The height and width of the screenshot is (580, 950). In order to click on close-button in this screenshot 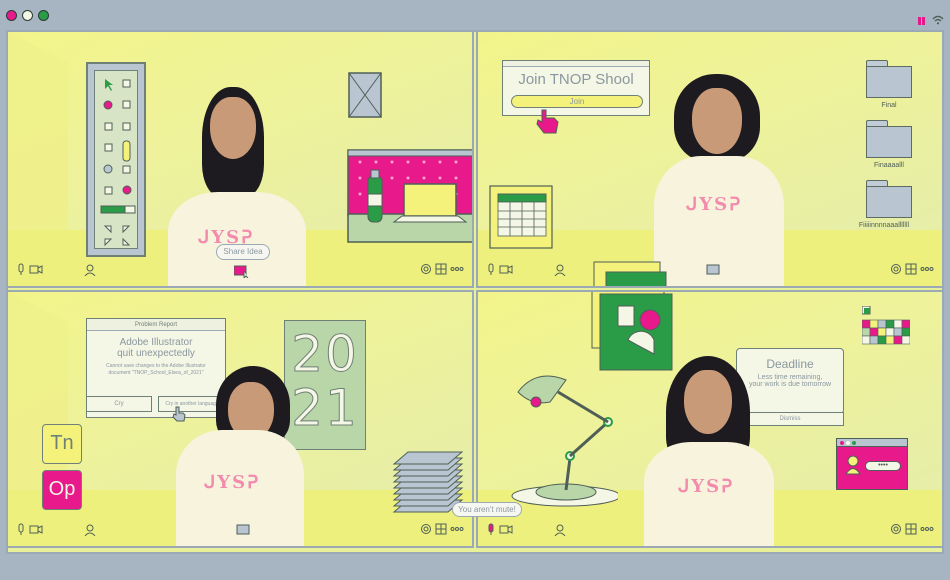, I will do `click(11, 15)`.